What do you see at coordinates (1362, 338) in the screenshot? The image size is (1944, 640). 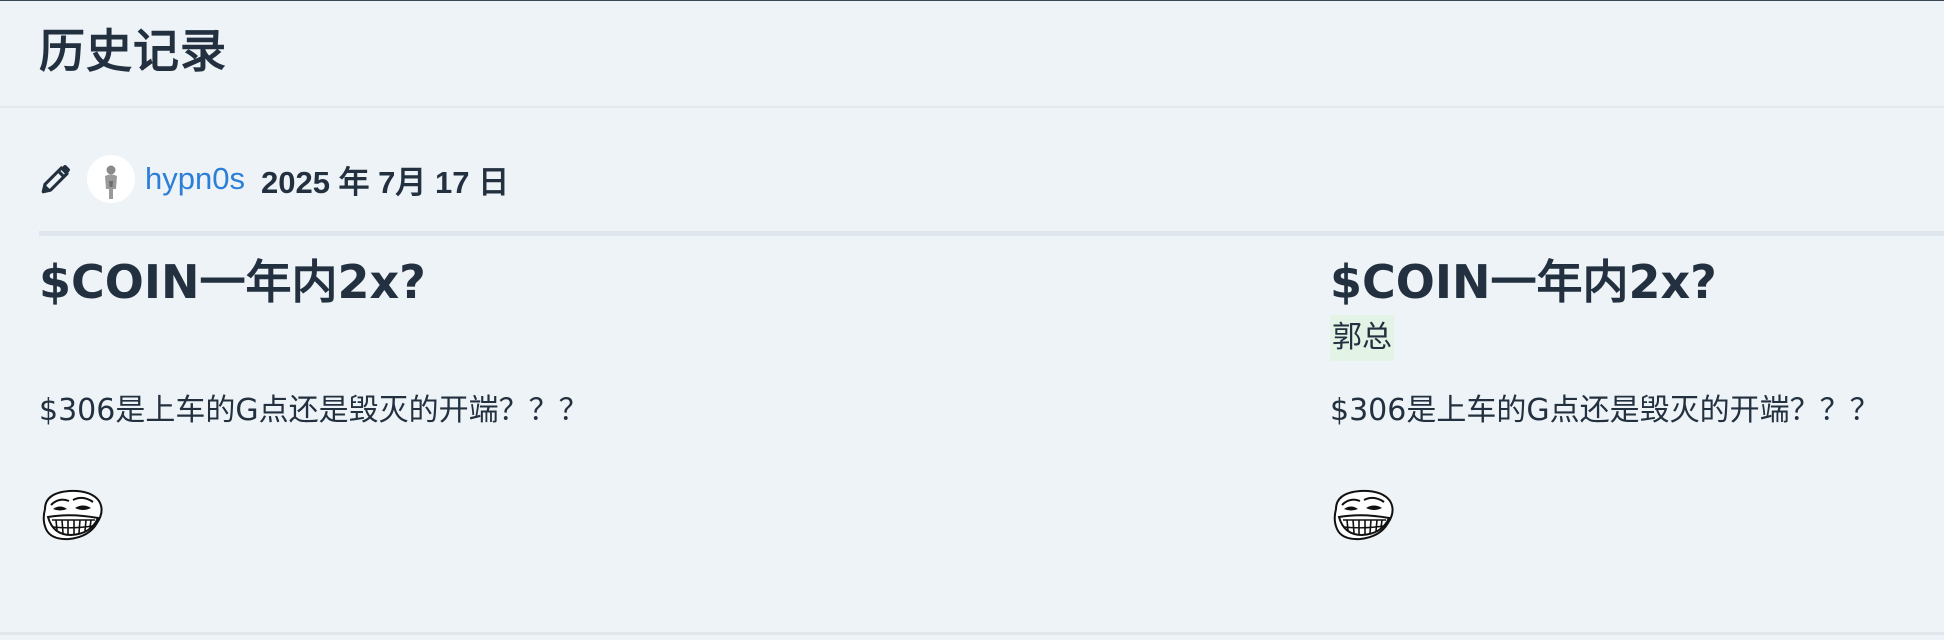 I see `added-text: 郭总` at bounding box center [1362, 338].